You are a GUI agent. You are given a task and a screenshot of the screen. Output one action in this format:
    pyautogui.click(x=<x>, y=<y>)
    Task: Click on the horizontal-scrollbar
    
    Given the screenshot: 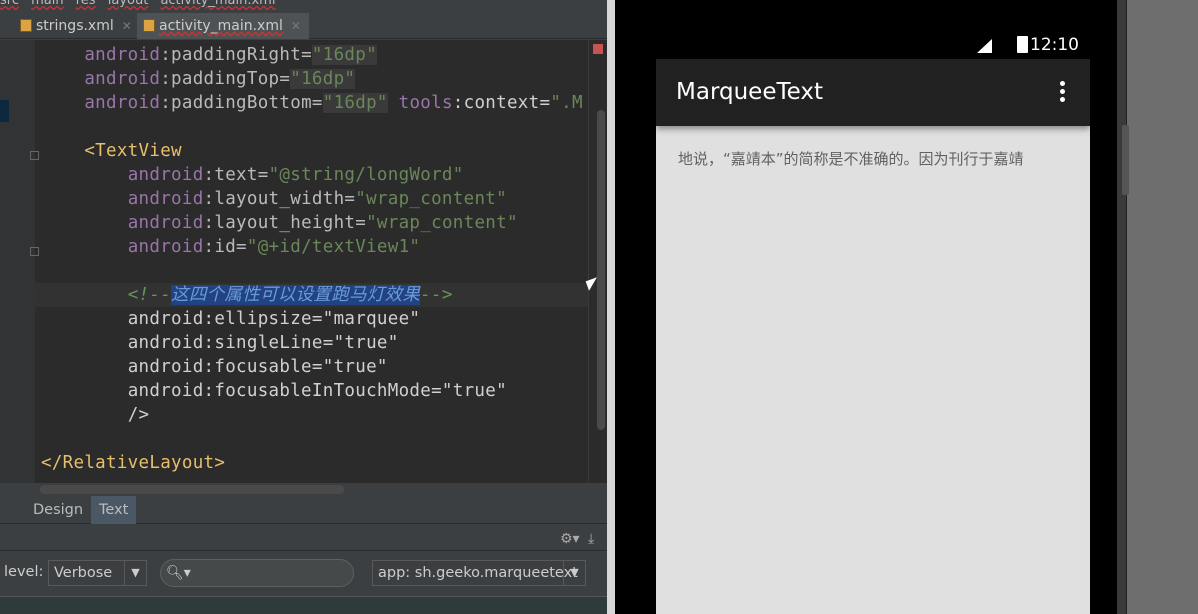 What is the action you would take?
    pyautogui.click(x=192, y=489)
    